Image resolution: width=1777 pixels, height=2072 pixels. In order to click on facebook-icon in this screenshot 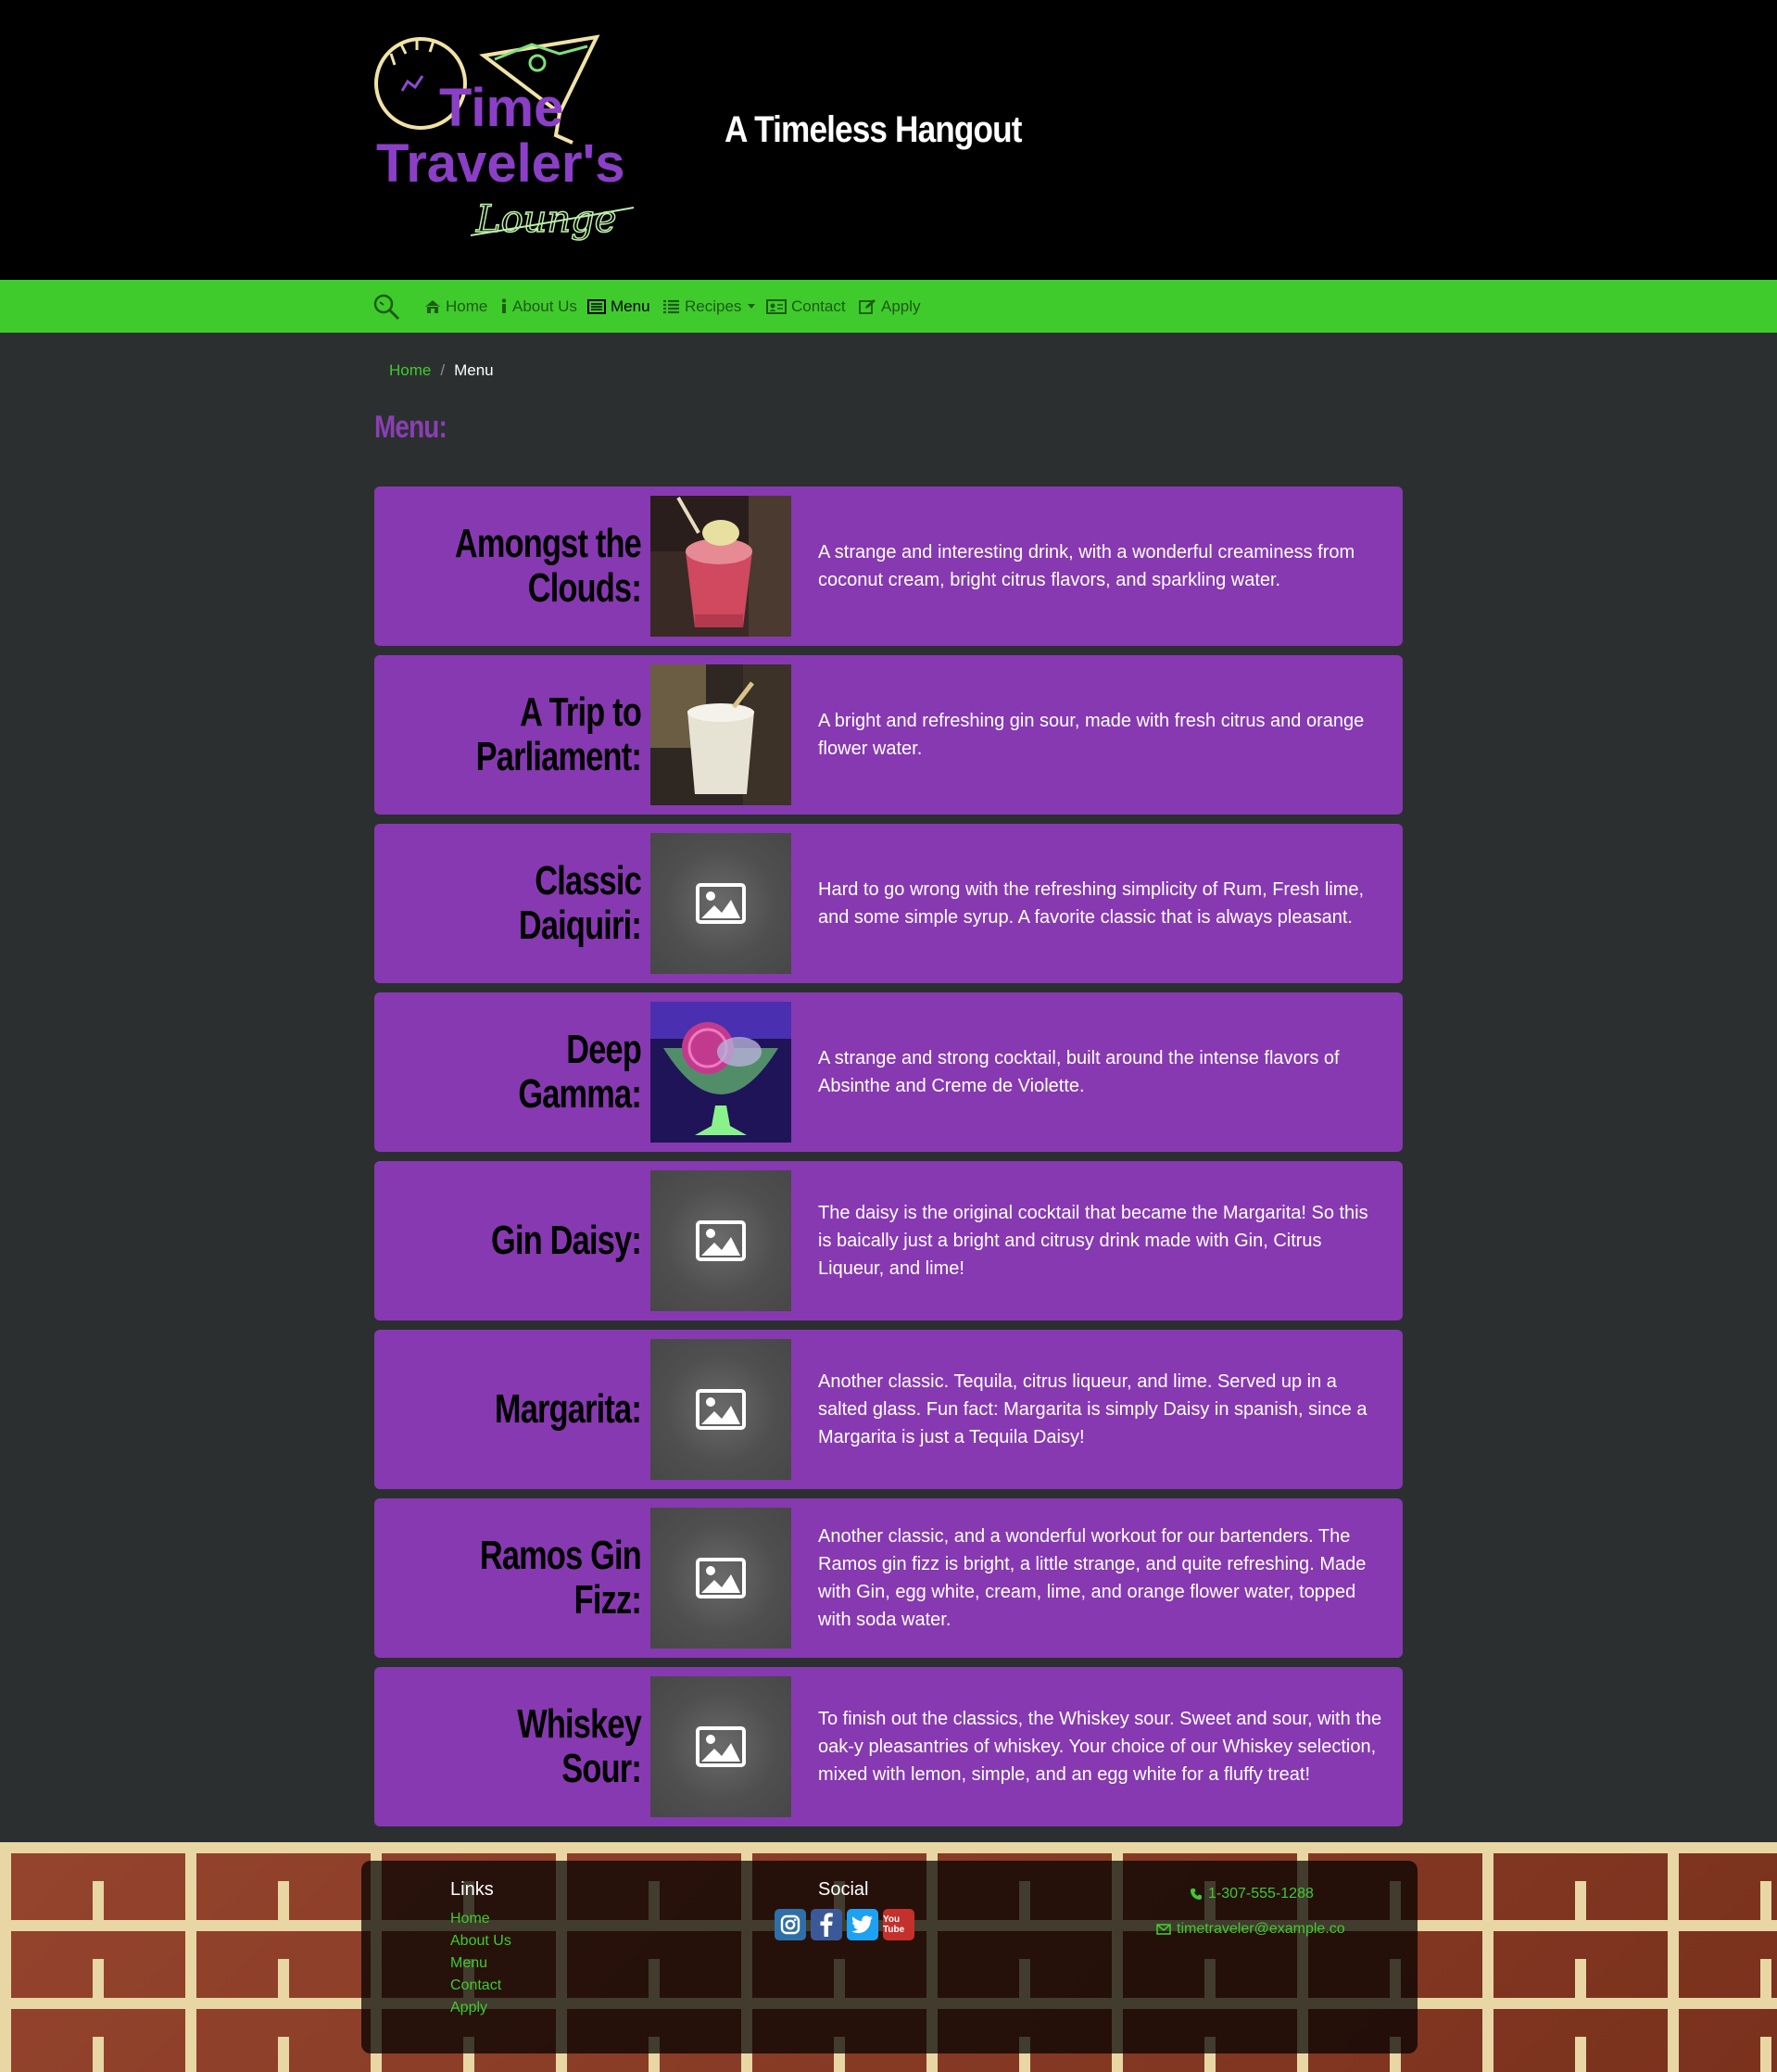, I will do `click(826, 1924)`.